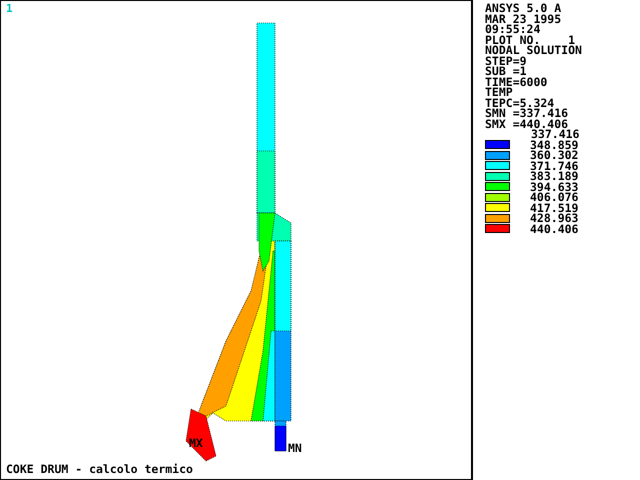 This screenshot has height=480, width=640. What do you see at coordinates (554, 145) in the screenshot?
I see `legend-value: 348.859` at bounding box center [554, 145].